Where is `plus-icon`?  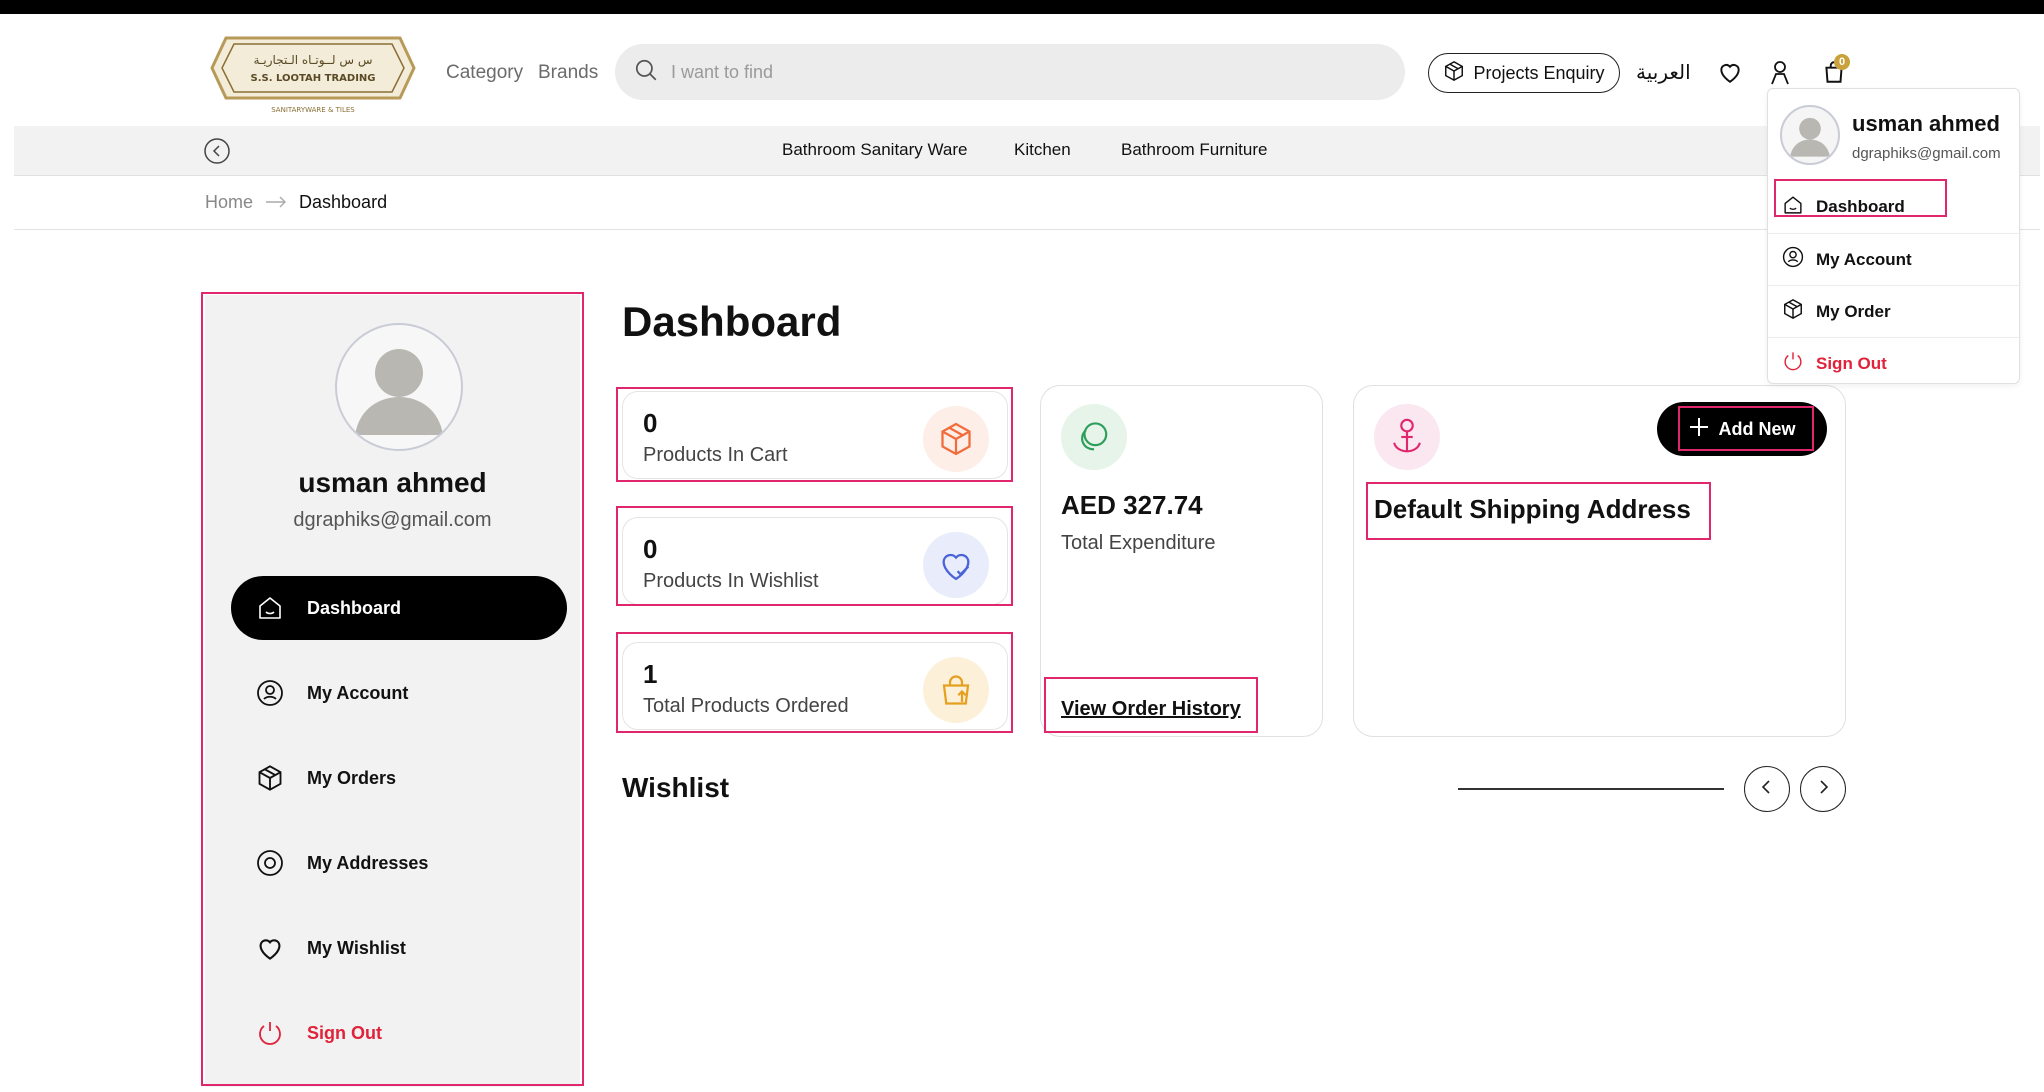 plus-icon is located at coordinates (1699, 429).